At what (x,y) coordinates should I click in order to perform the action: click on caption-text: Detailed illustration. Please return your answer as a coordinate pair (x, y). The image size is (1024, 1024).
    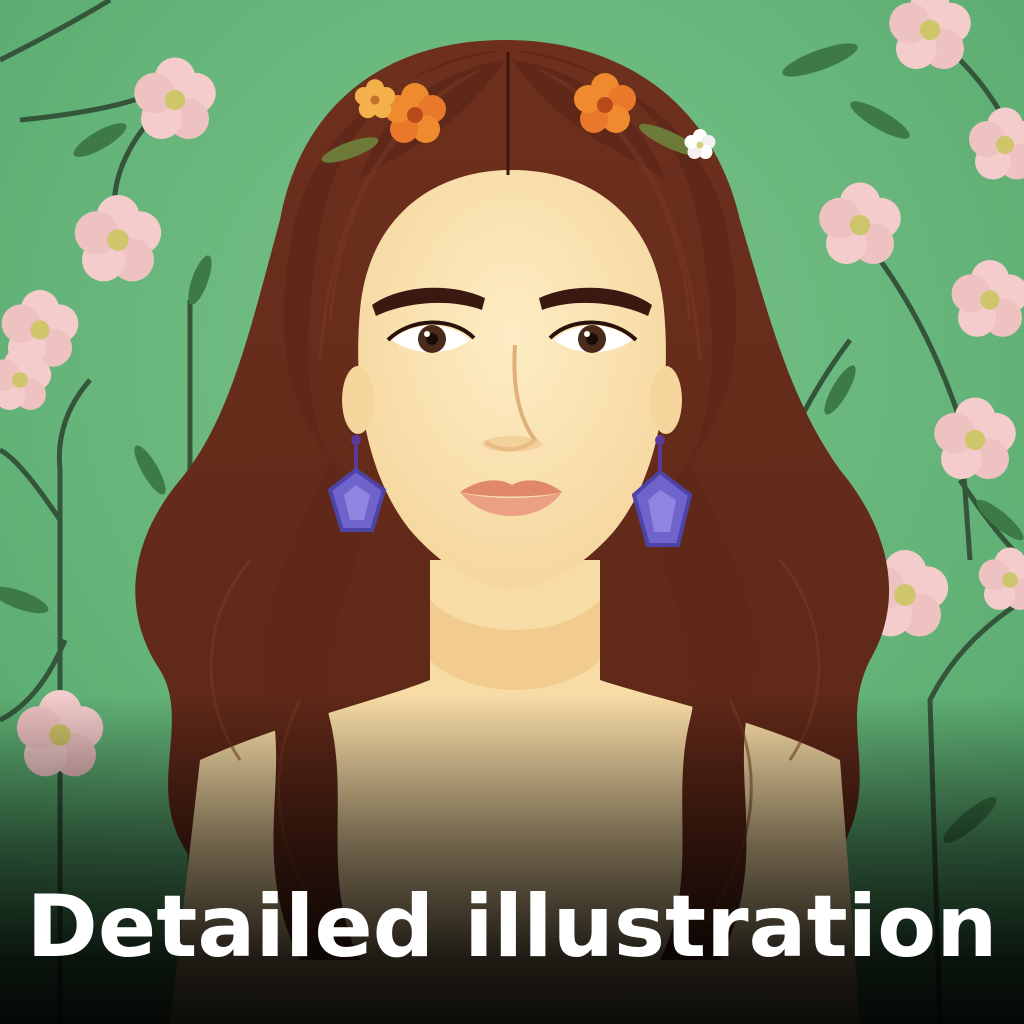
    Looking at the image, I should click on (512, 927).